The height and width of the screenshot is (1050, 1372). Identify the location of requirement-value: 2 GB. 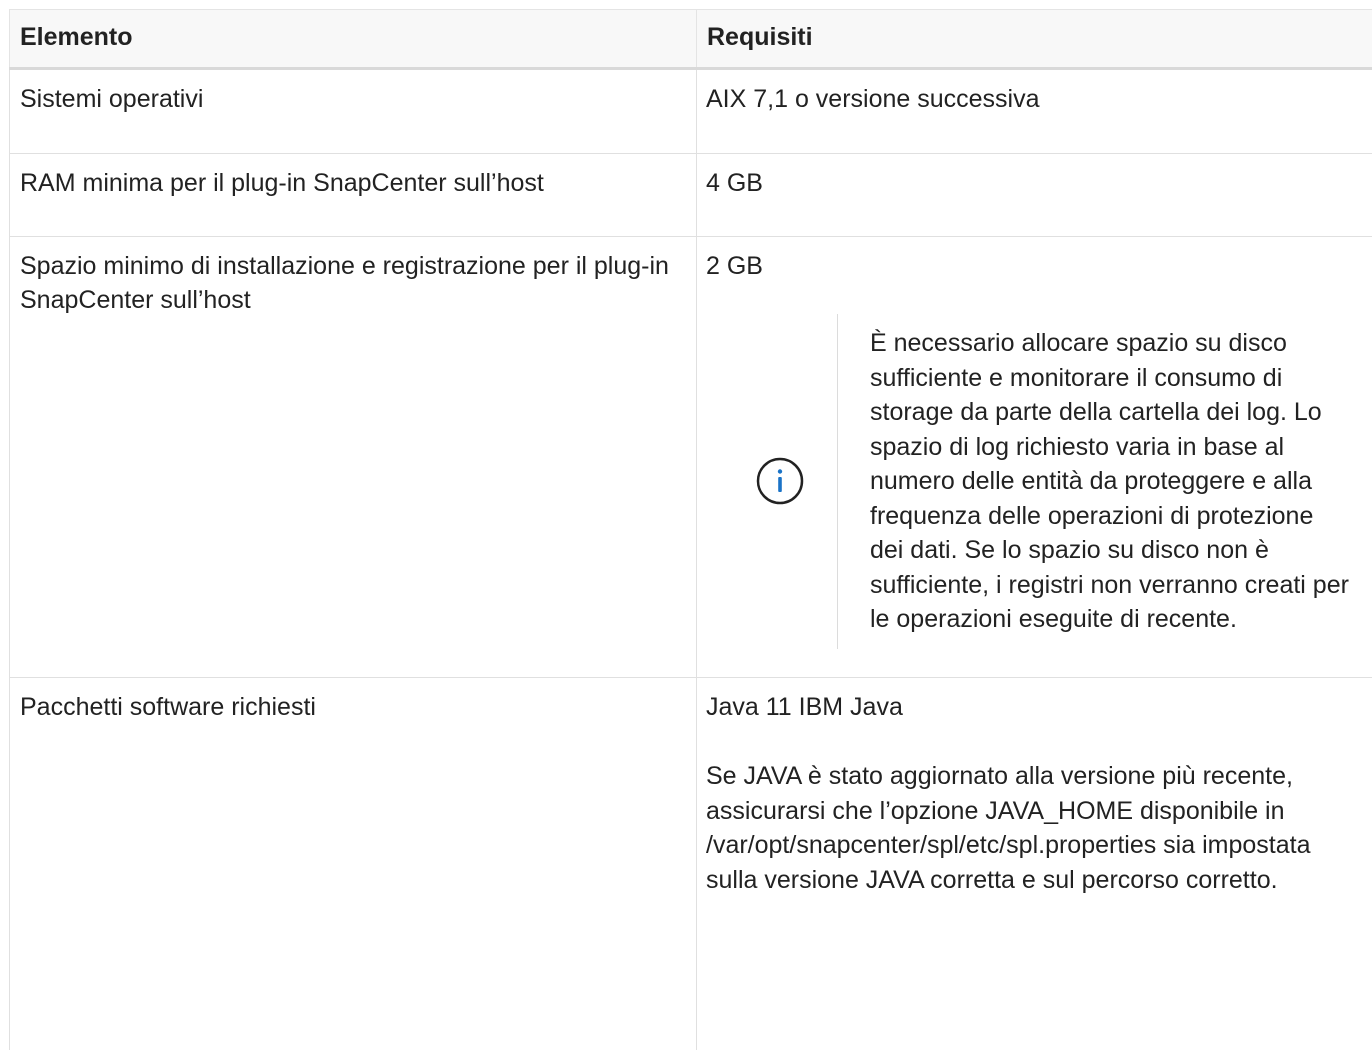
(1034, 266).